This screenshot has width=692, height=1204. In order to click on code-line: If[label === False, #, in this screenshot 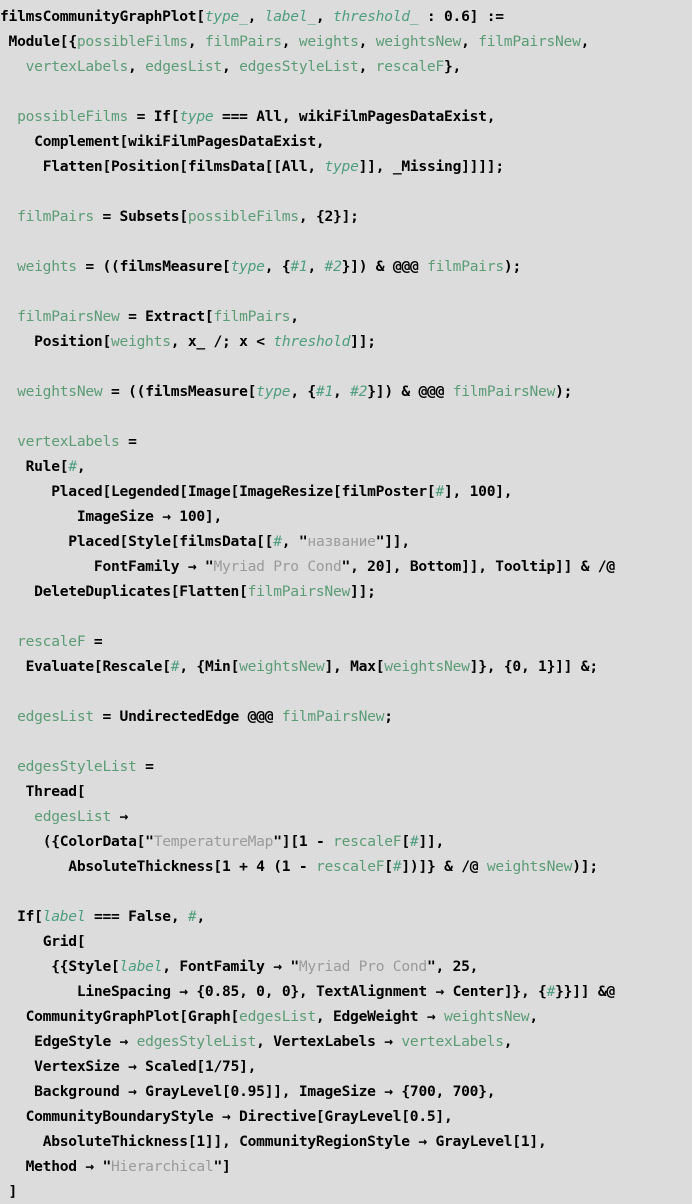, I will do `click(111, 916)`.